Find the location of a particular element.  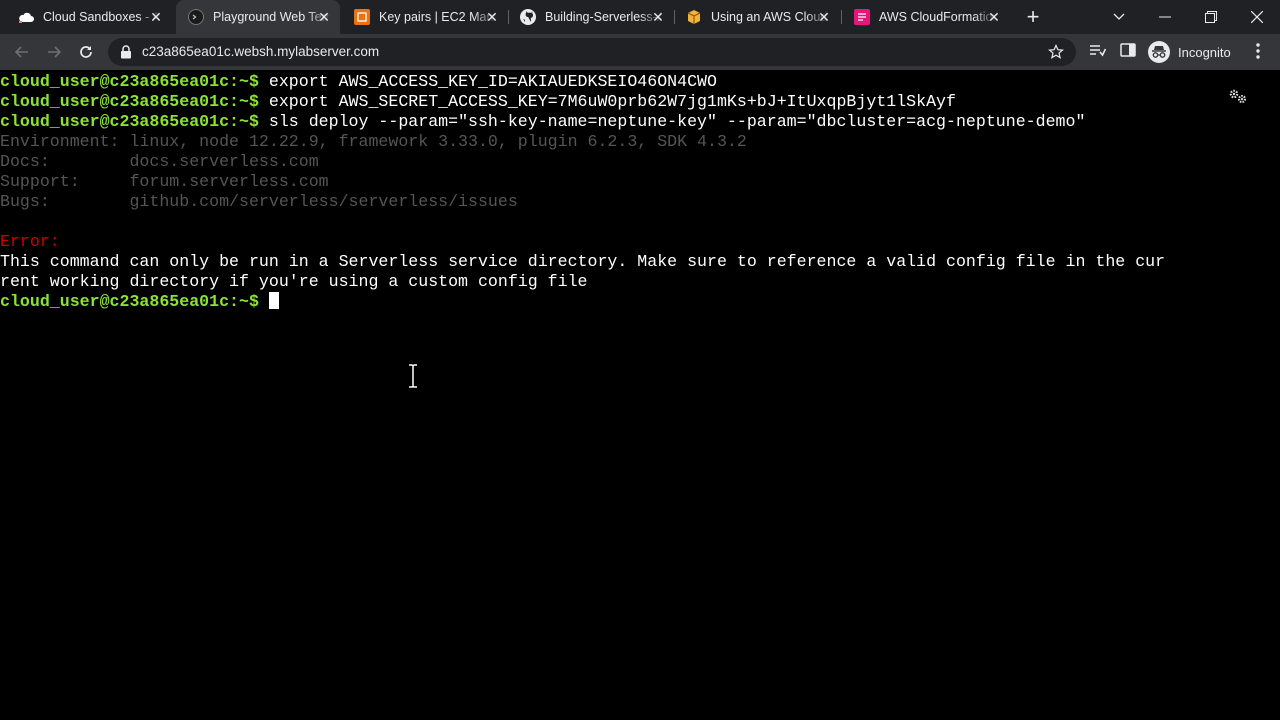

docs-info: Docs: docs.serverless.com is located at coordinates (159, 161).